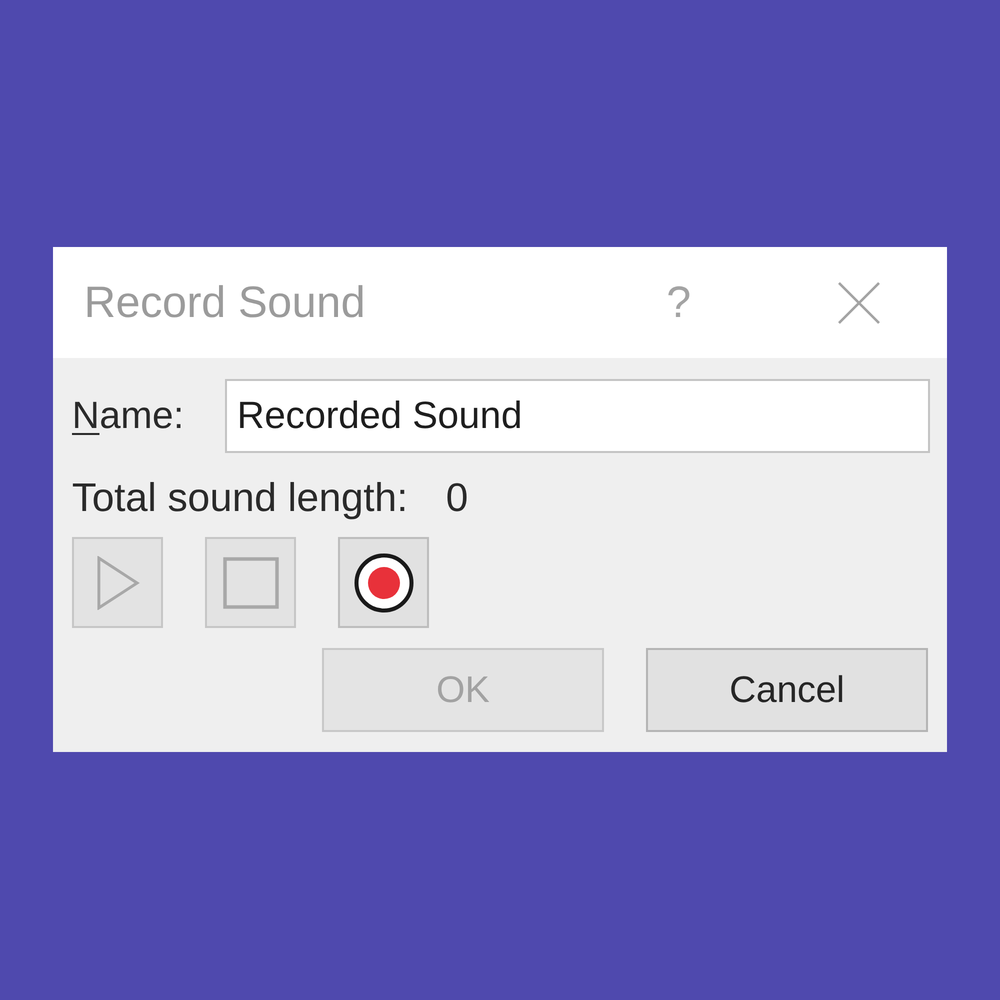  I want to click on record-button, so click(383, 582).